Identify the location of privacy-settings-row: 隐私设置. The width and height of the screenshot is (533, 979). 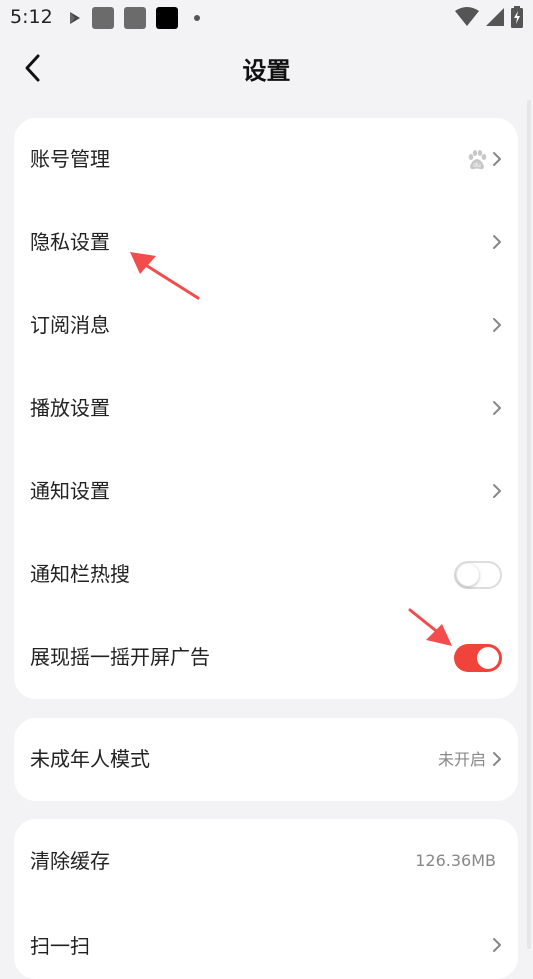
(266, 242).